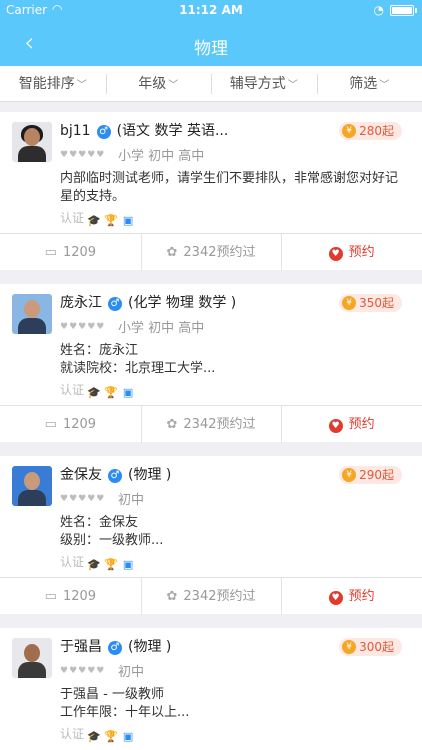  What do you see at coordinates (229, 187) in the screenshot?
I see `teacher-intro: 内部临时测试老师，请学生们不要排队，非常感谢您对好记 星的支持。` at bounding box center [229, 187].